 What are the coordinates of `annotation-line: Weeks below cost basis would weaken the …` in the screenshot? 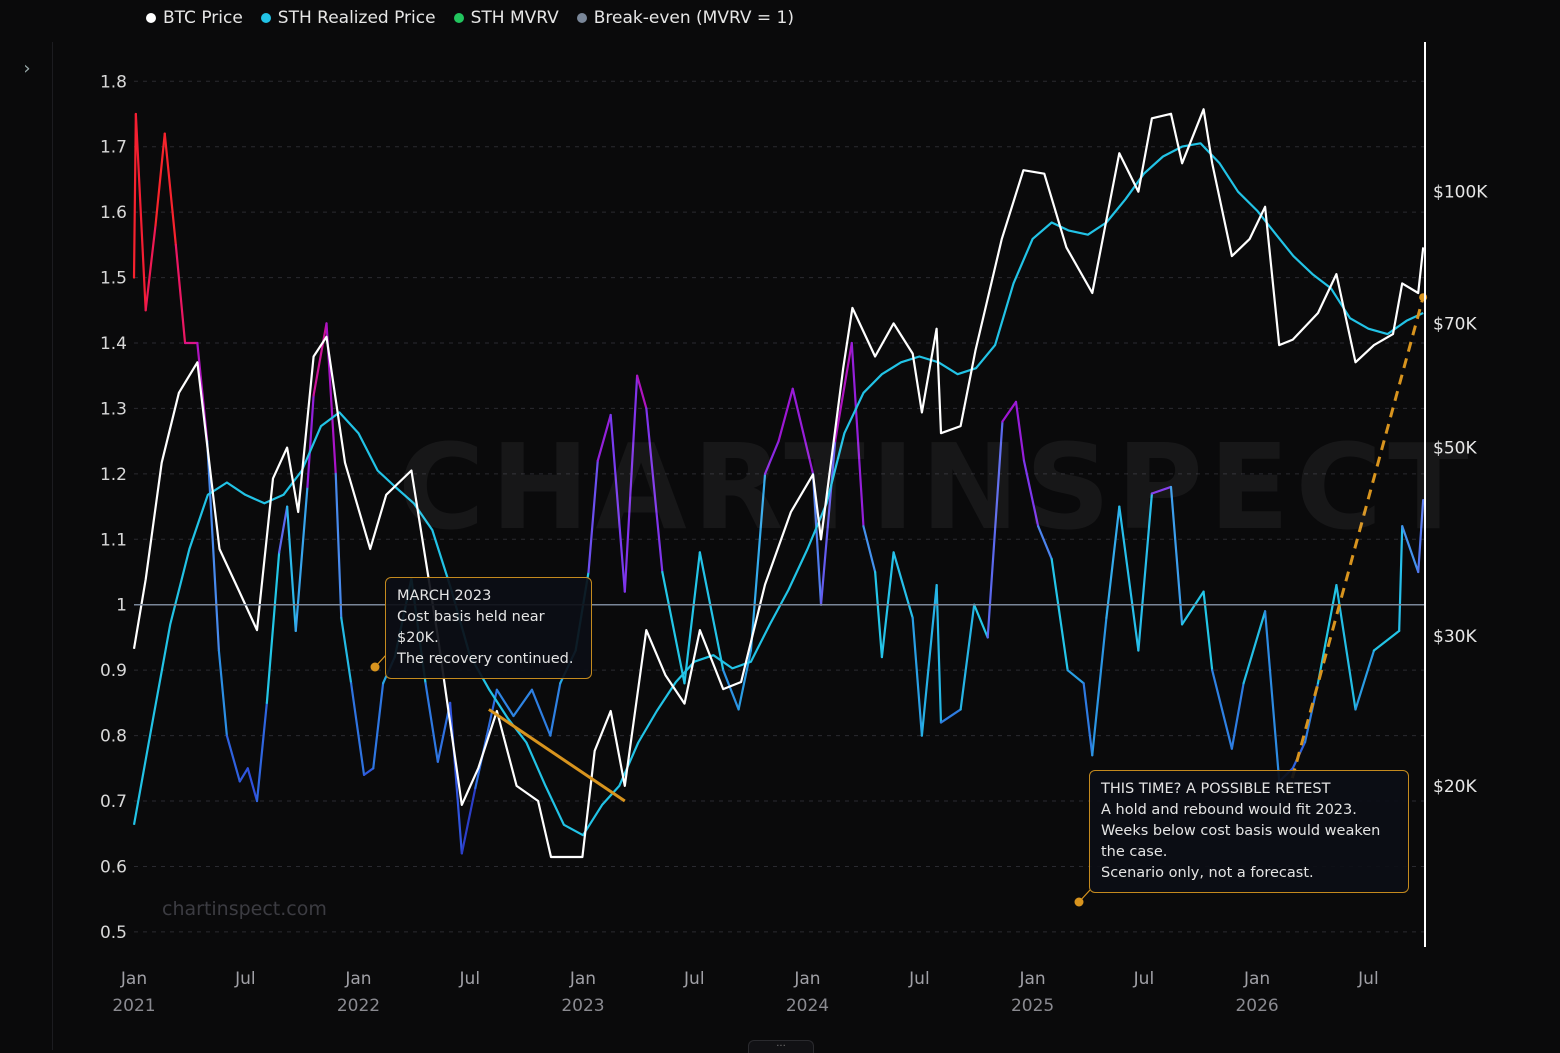 It's located at (1241, 841).